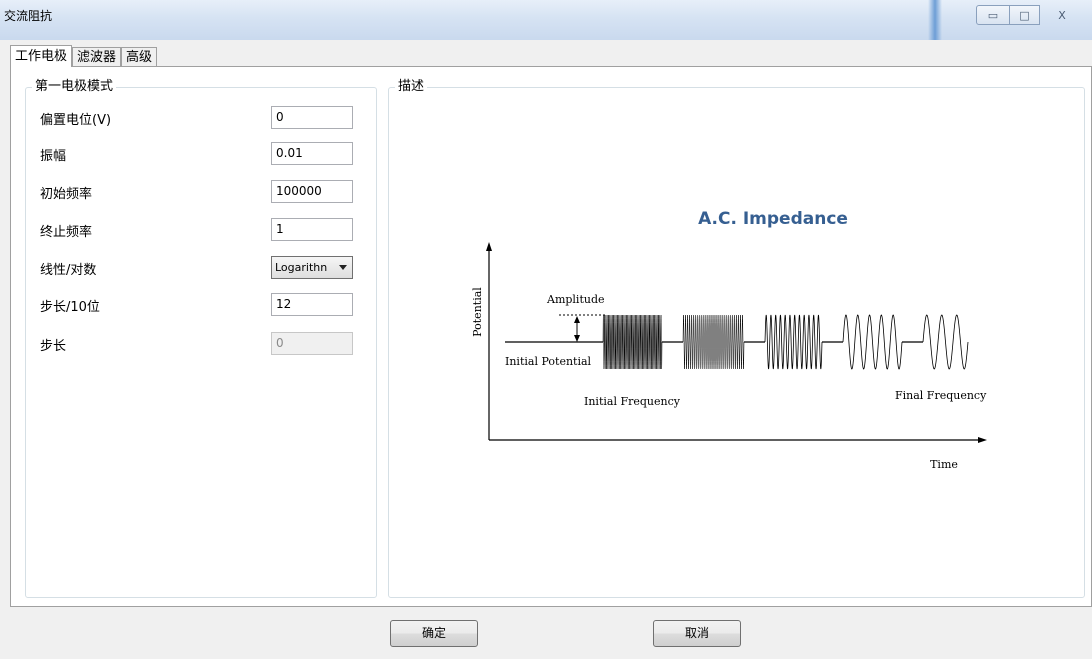 The height and width of the screenshot is (659, 1092). I want to click on amplitude-arrow-up, so click(577, 319).